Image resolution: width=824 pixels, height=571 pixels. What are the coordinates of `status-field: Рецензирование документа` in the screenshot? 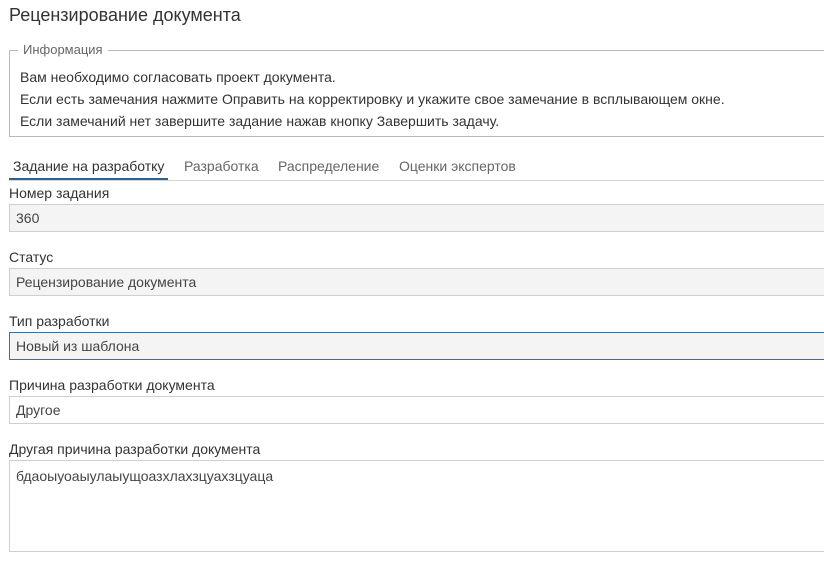 It's located at (416, 282).